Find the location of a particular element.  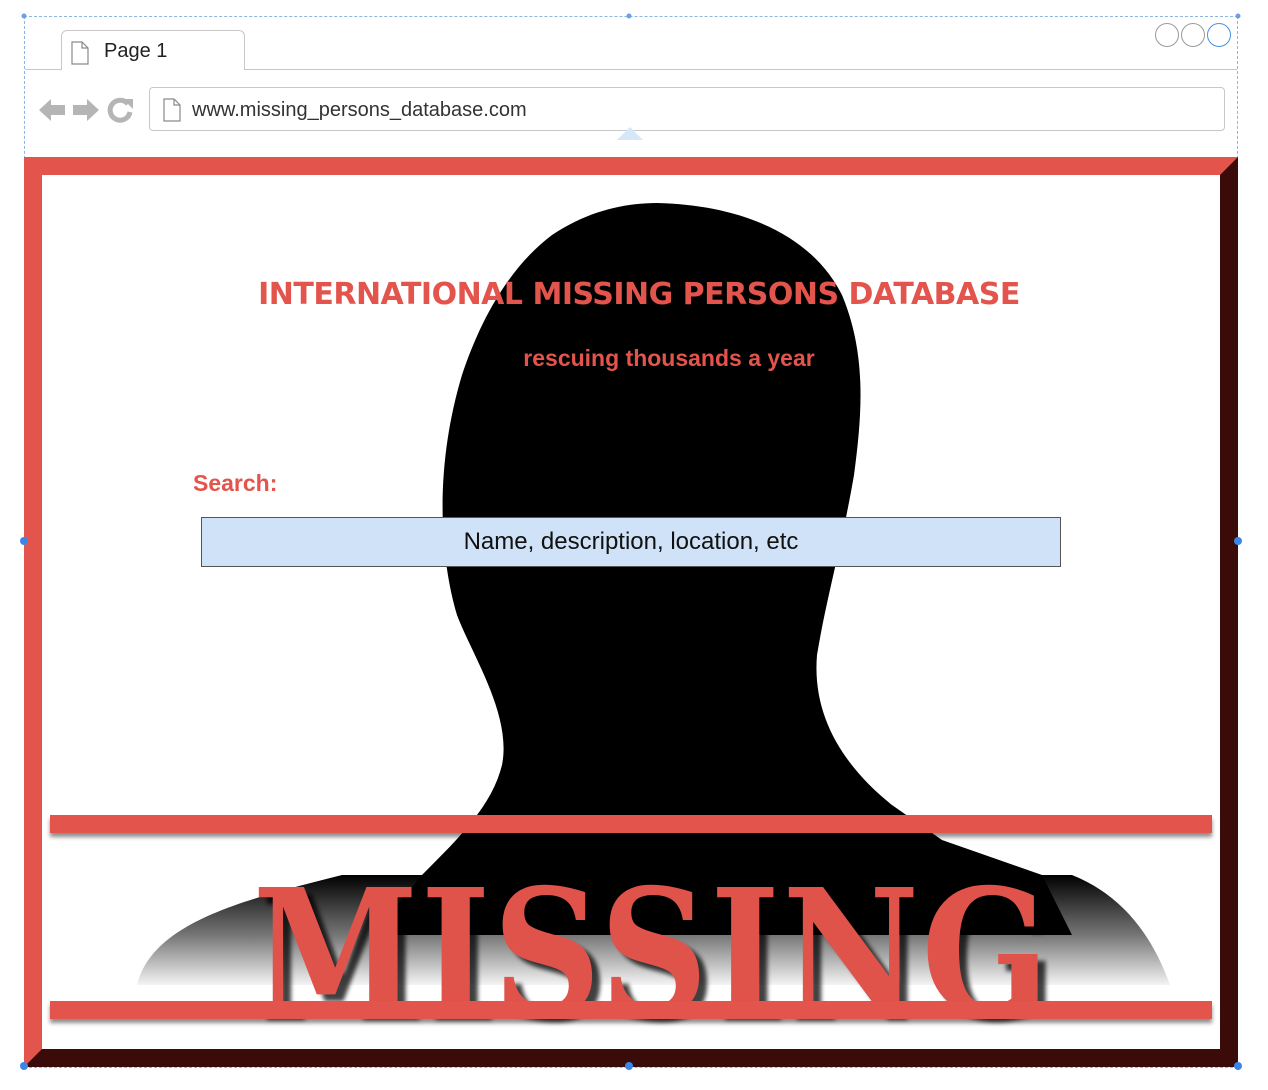

search-label: Search: is located at coordinates (235, 483).